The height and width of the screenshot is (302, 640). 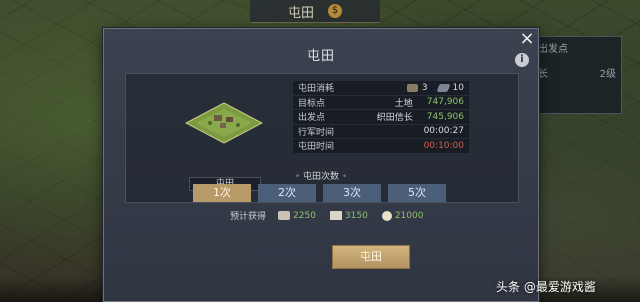 What do you see at coordinates (224, 123) in the screenshot?
I see `land-tile-icon` at bounding box center [224, 123].